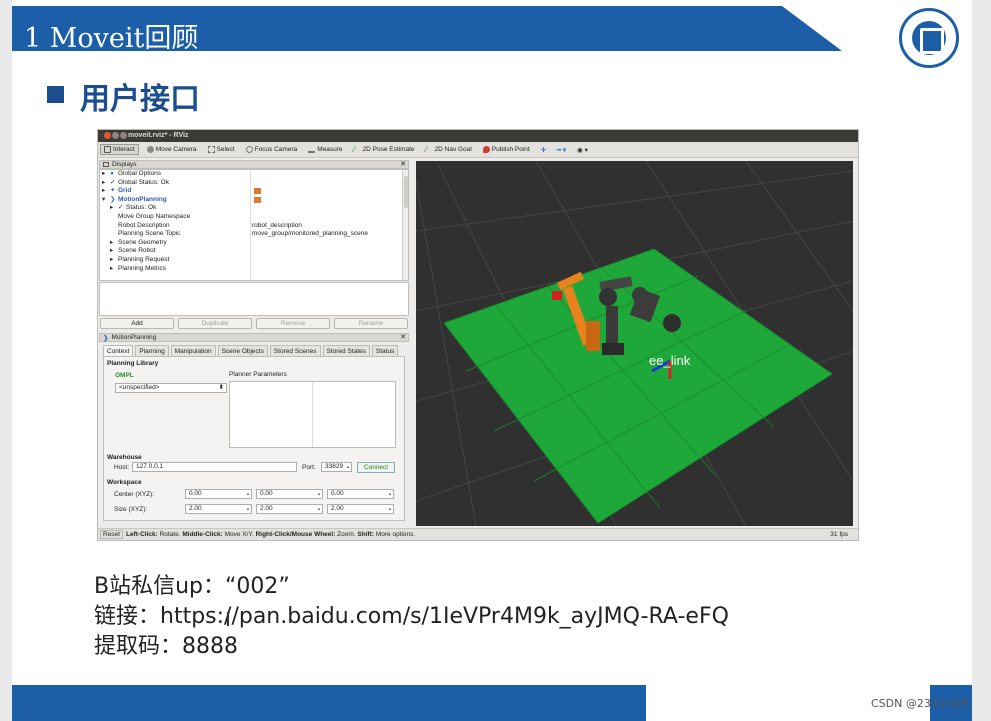 This screenshot has height=721, width=991. Describe the element at coordinates (376, 467) in the screenshot. I see `connect-button: Connect` at that location.